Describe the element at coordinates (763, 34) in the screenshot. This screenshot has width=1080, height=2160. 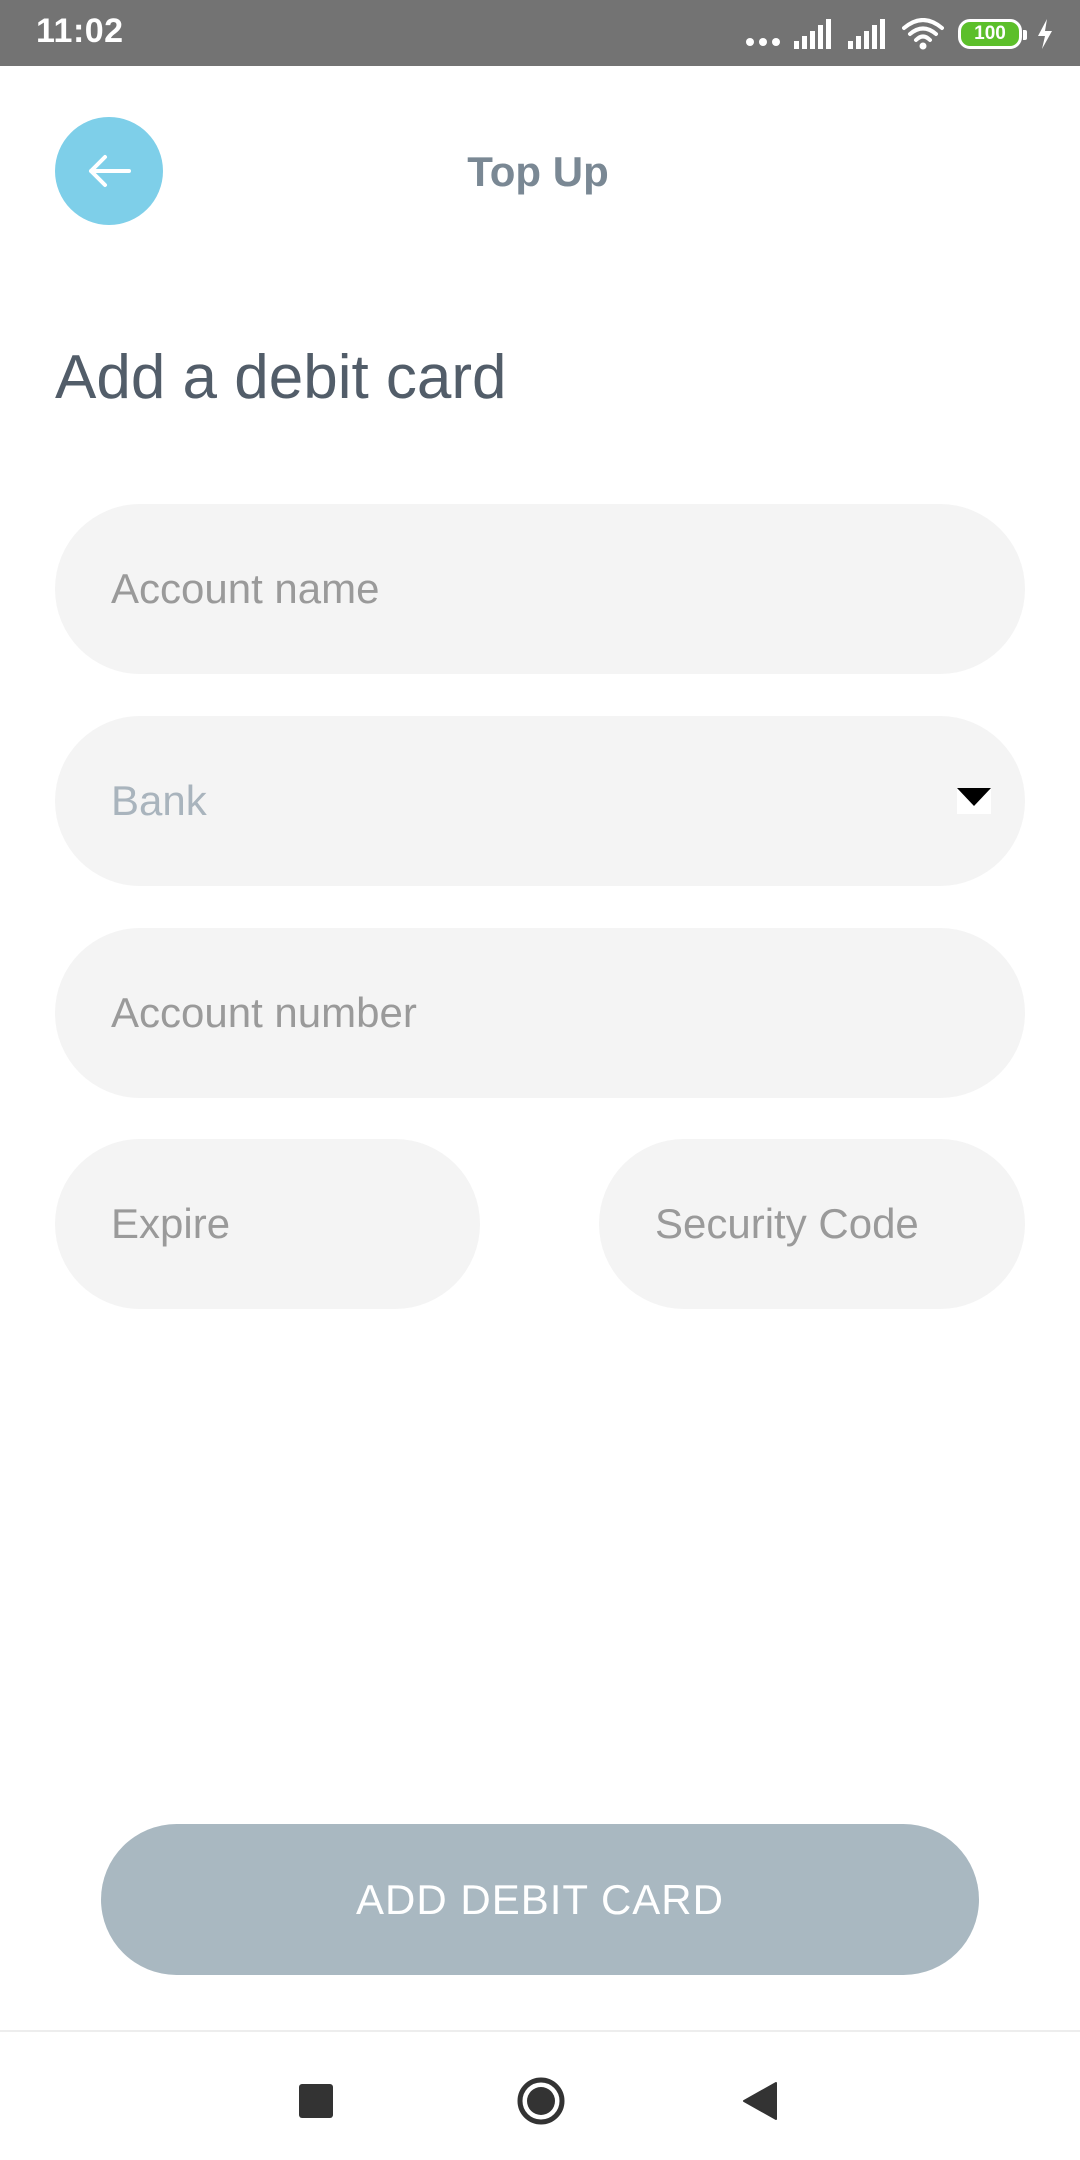
I see `more-dots-icon` at that location.